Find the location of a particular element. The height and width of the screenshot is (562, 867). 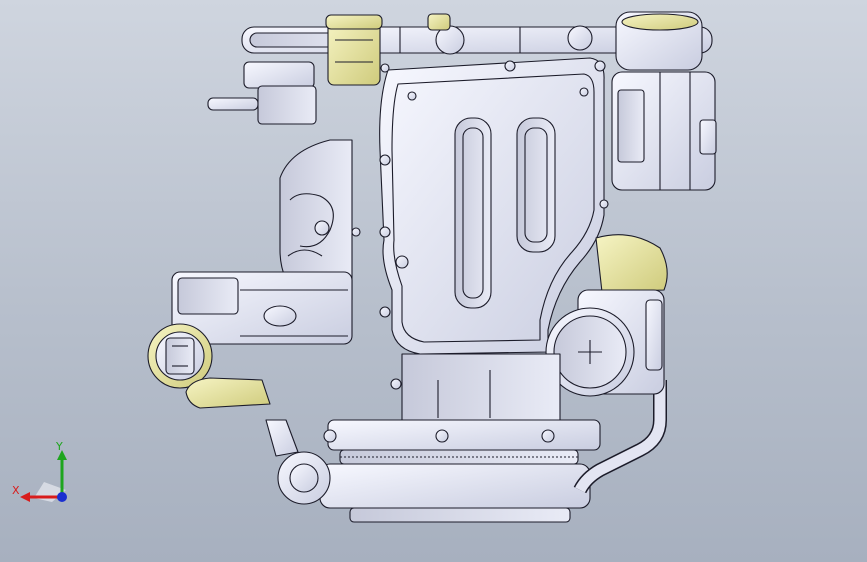

cylinder-head-cover is located at coordinates (492, 206).